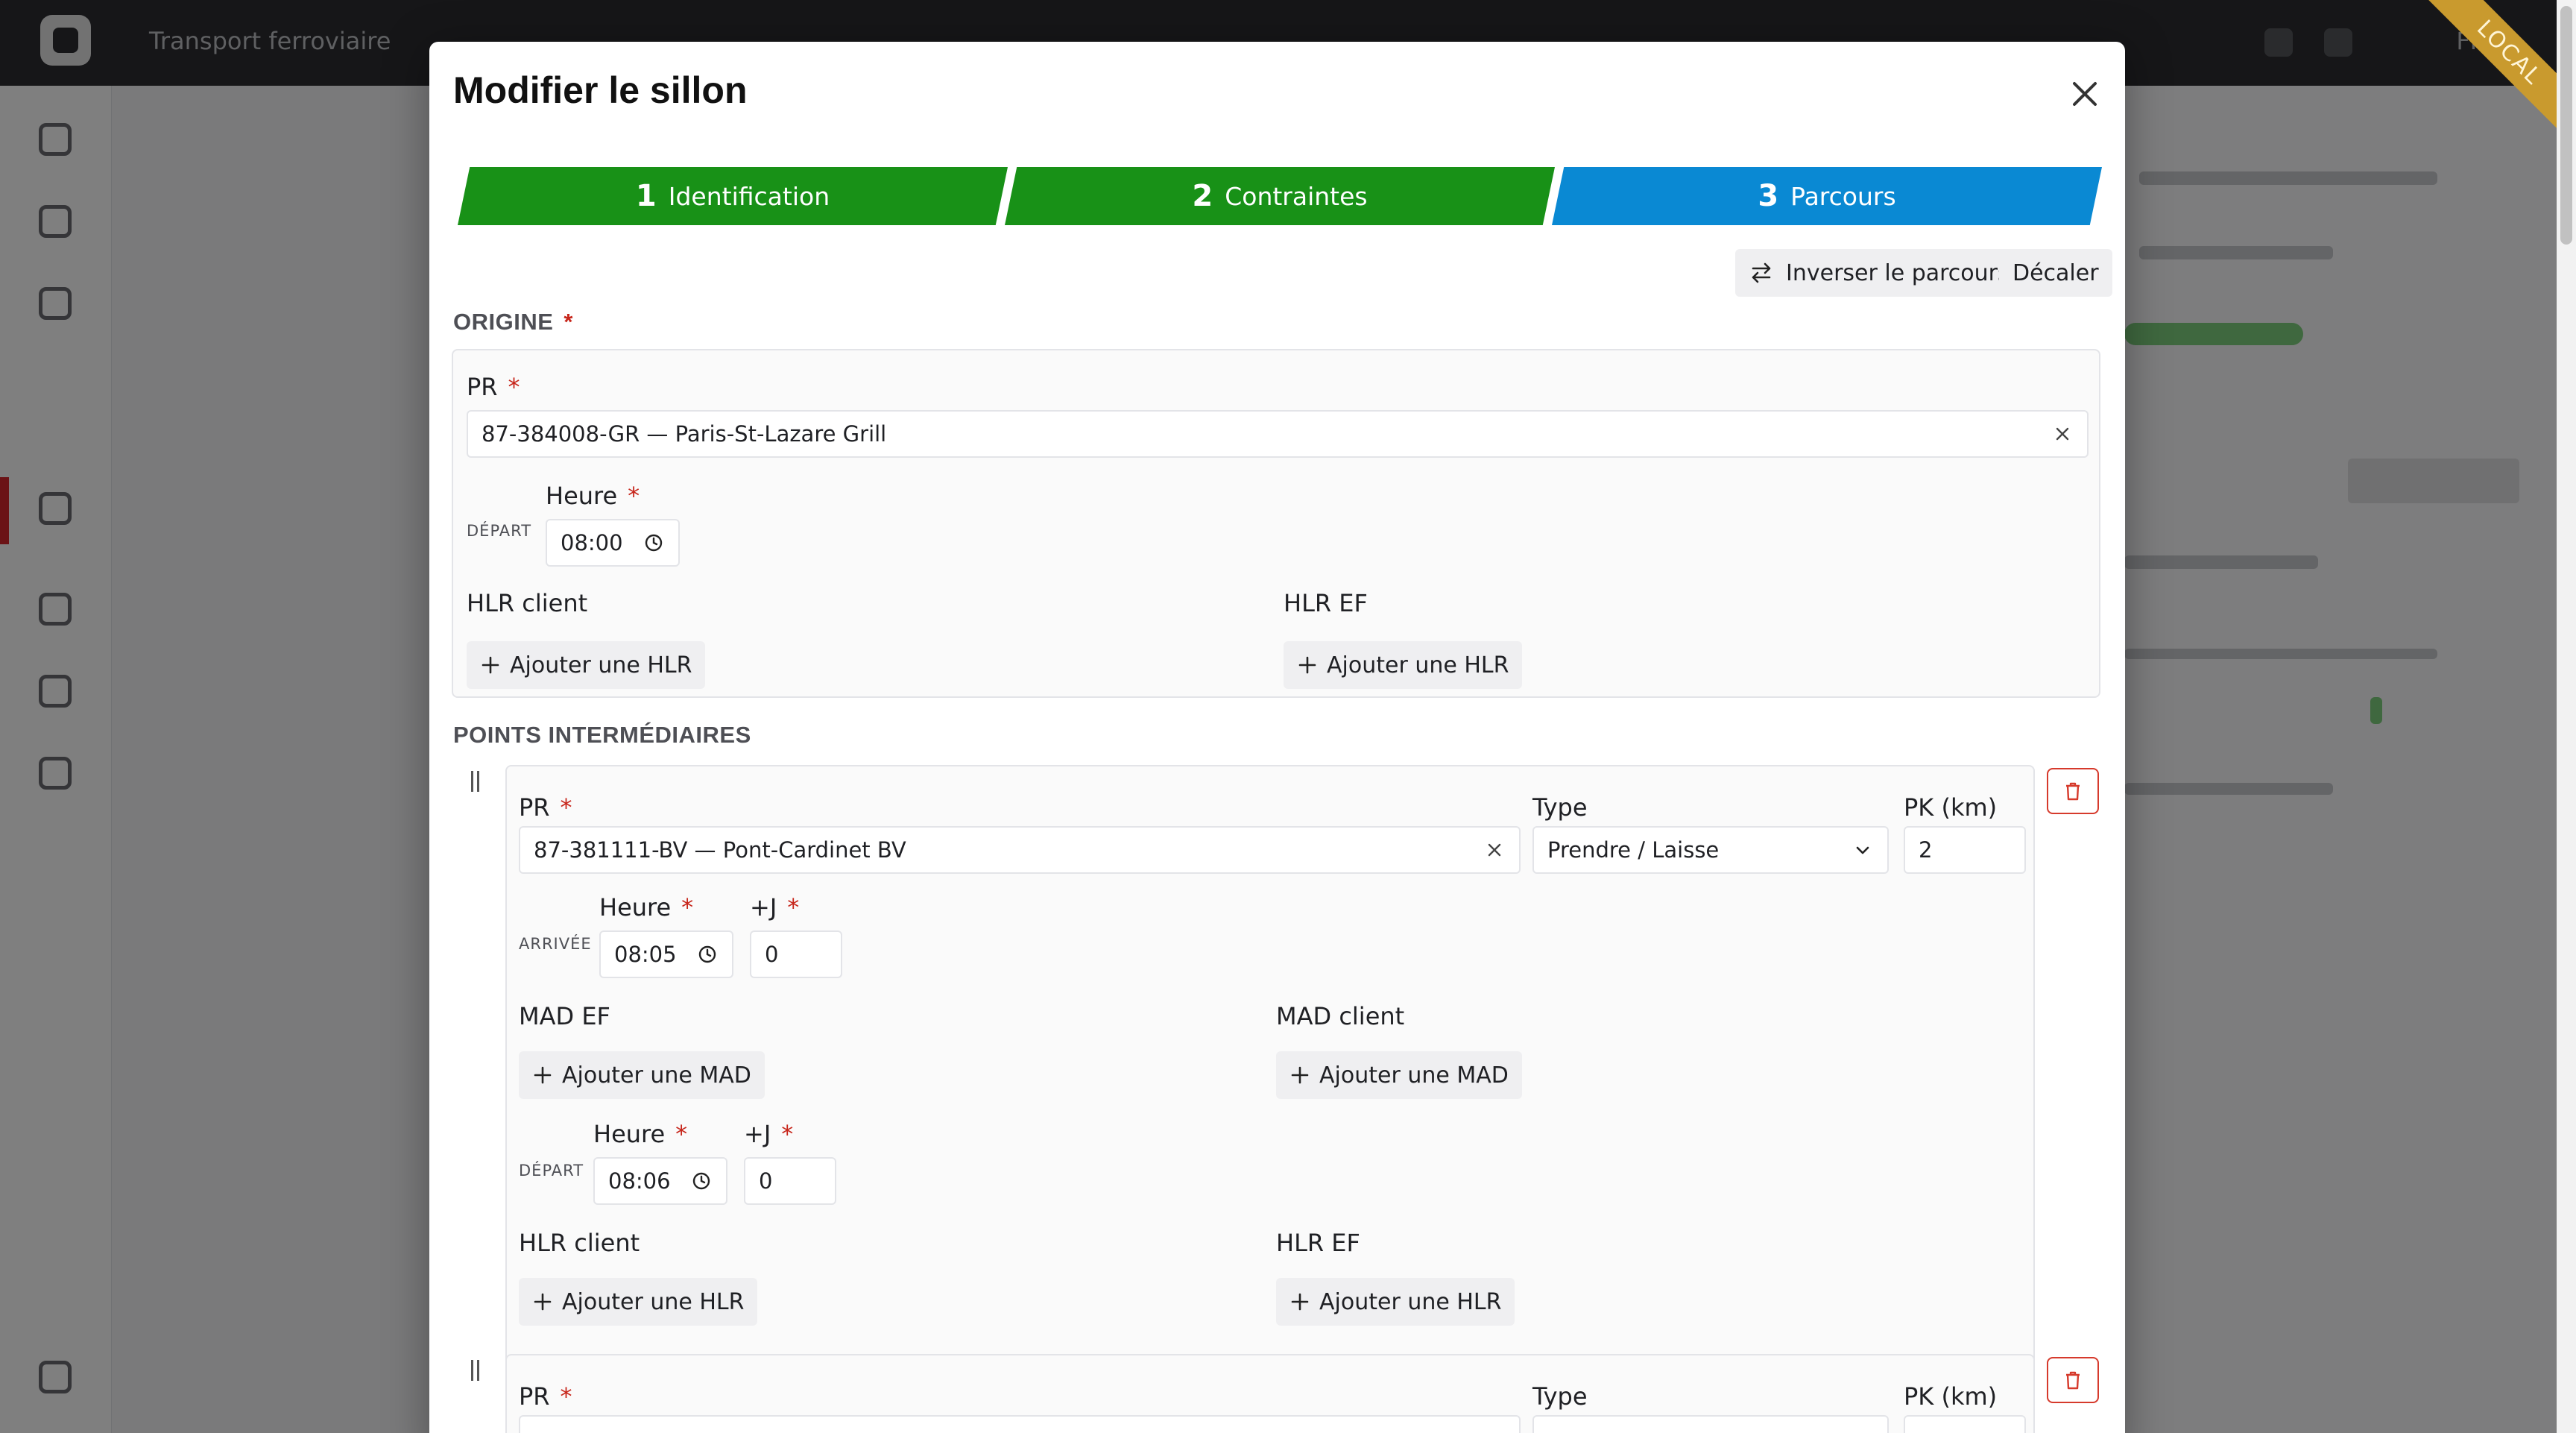 This screenshot has height=1433, width=2576. I want to click on hlr-client-label: HLR client, so click(579, 1243).